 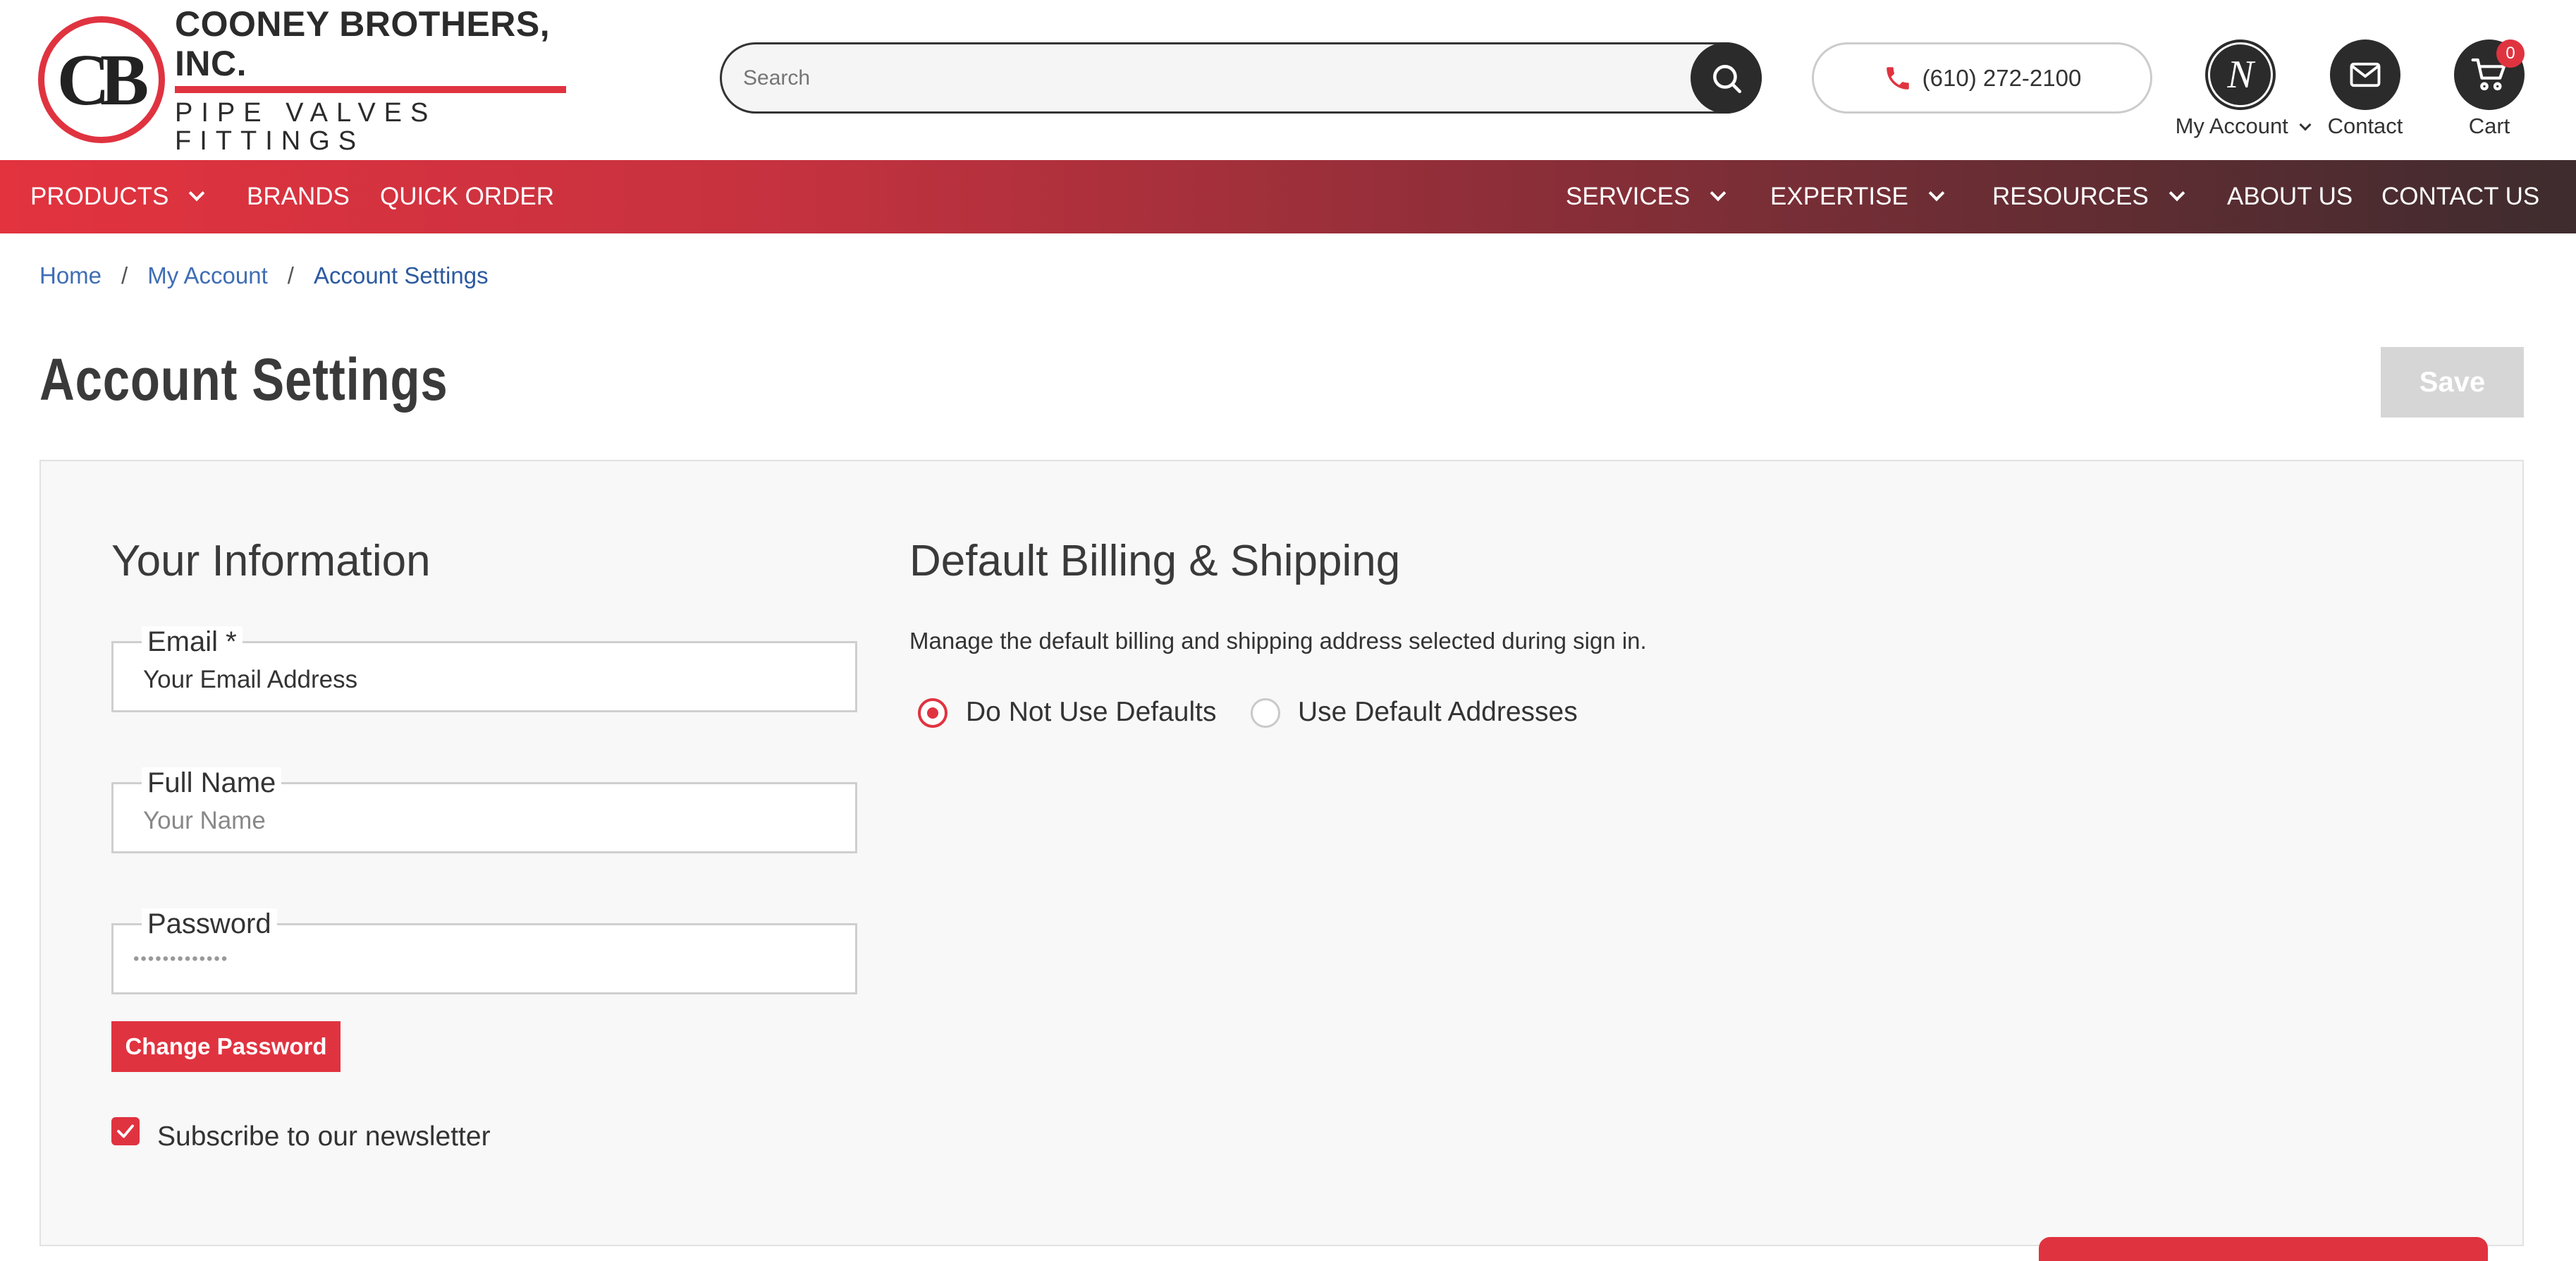 What do you see at coordinates (306, 127) in the screenshot?
I see `logo-tagline: PIPE VALVES FITTINGS` at bounding box center [306, 127].